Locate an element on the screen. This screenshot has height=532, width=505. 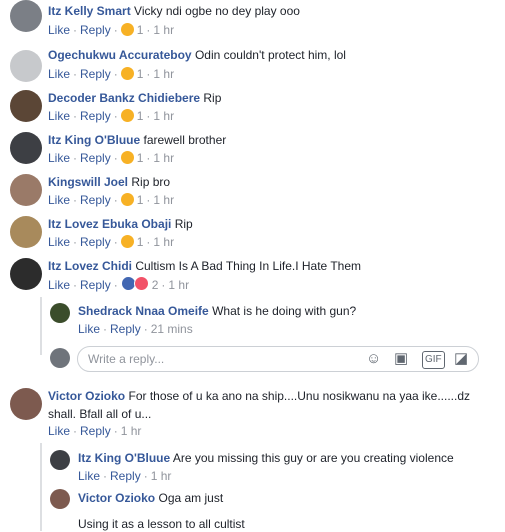
camera-icon: ▣ is located at coordinates (401, 359).